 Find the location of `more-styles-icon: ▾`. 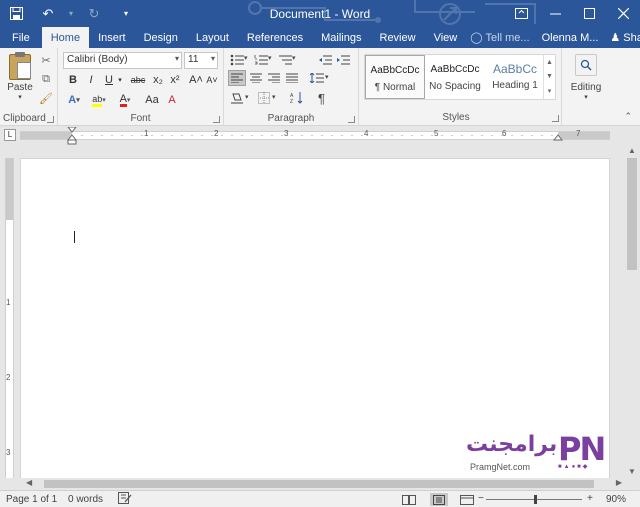

more-styles-icon: ▾ is located at coordinates (550, 91).